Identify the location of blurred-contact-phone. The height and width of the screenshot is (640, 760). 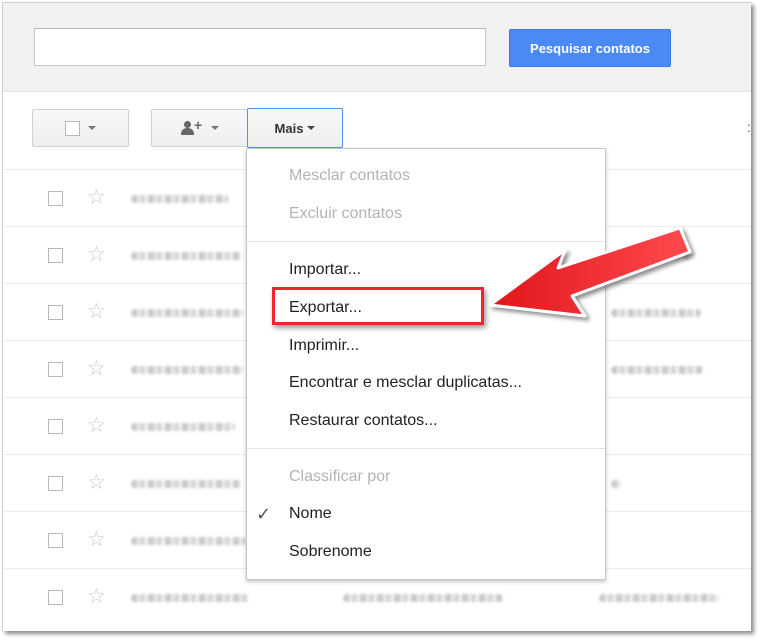
(659, 598).